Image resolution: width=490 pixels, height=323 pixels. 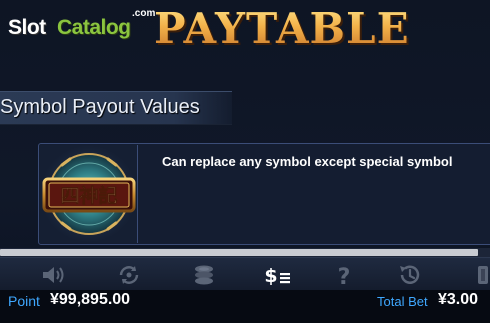 I want to click on horizontal-scrollbar-thumb, so click(x=239, y=252).